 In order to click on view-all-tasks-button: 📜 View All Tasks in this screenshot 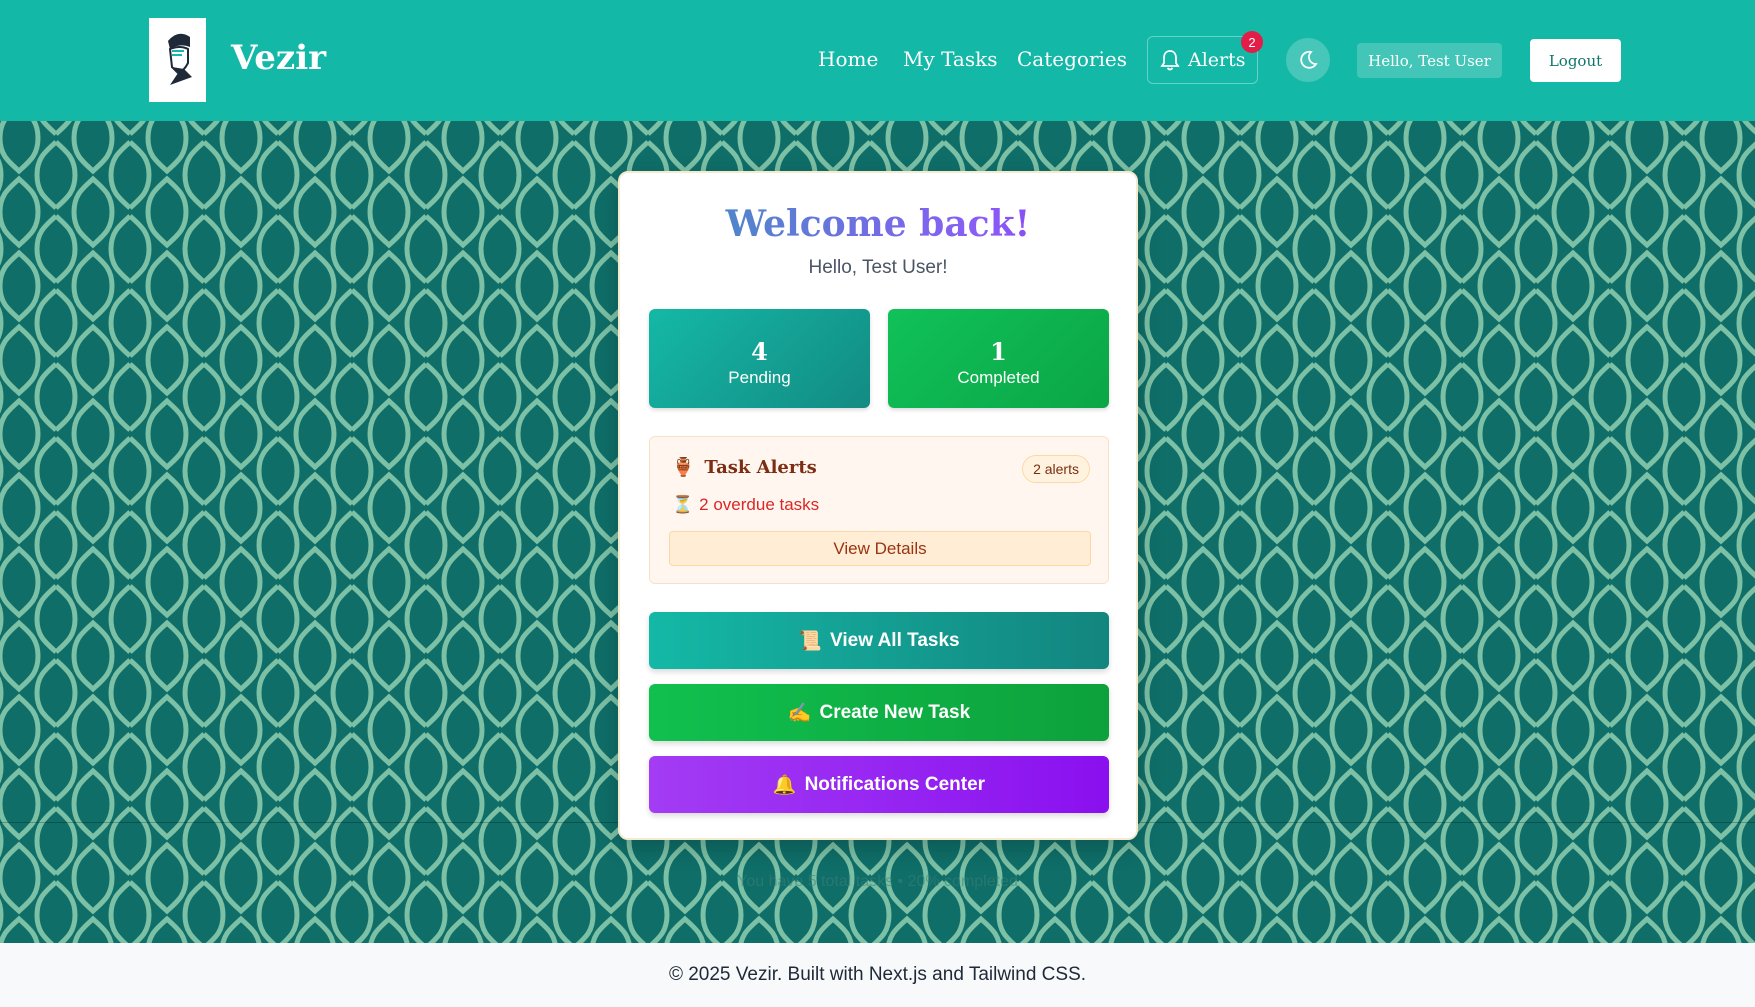, I will do `click(879, 640)`.